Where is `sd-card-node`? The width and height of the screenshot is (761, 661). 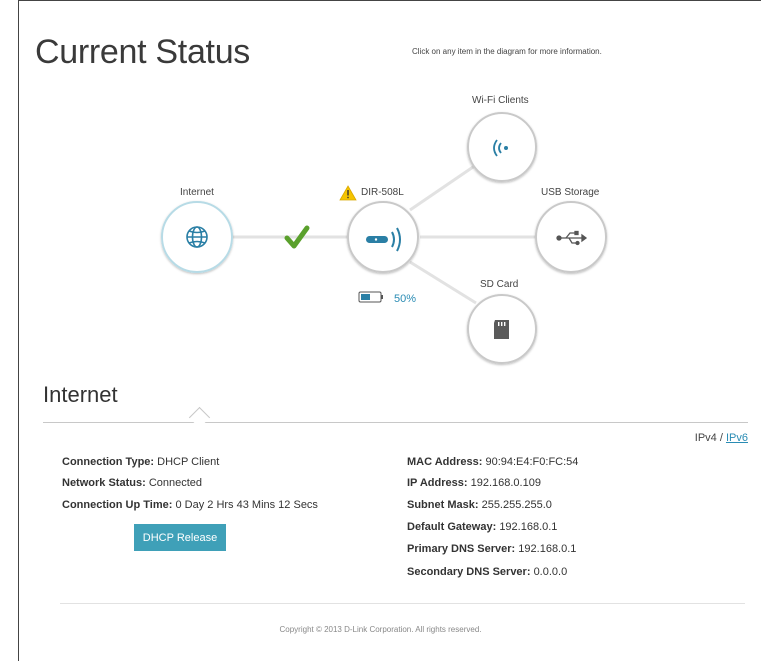 sd-card-node is located at coordinates (502, 329).